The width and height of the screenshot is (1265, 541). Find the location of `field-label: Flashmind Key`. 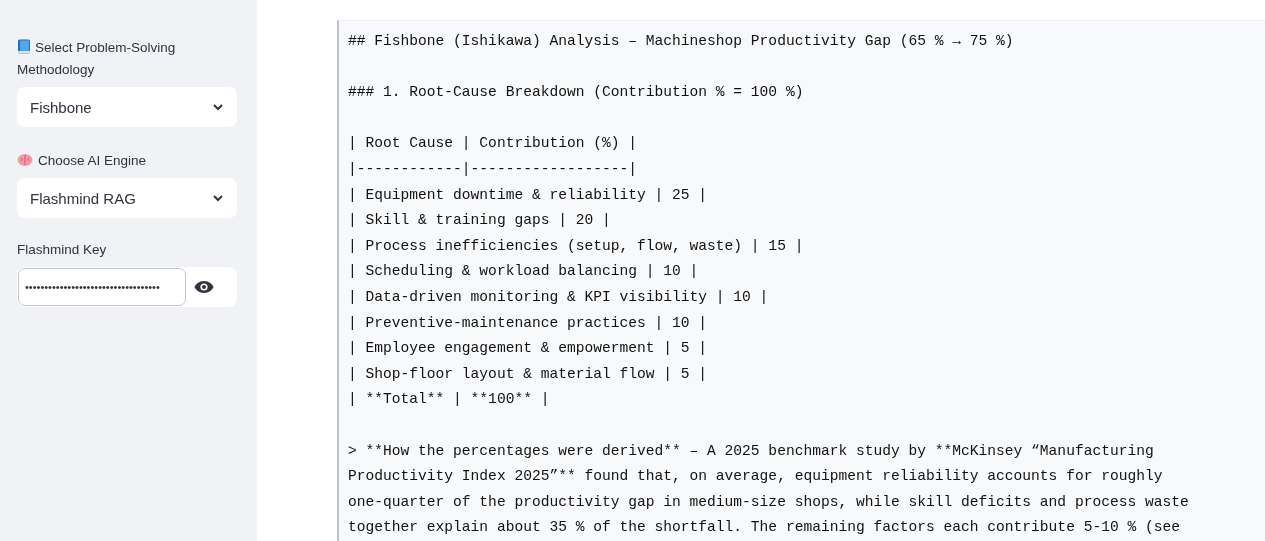

field-label: Flashmind Key is located at coordinates (62, 250).